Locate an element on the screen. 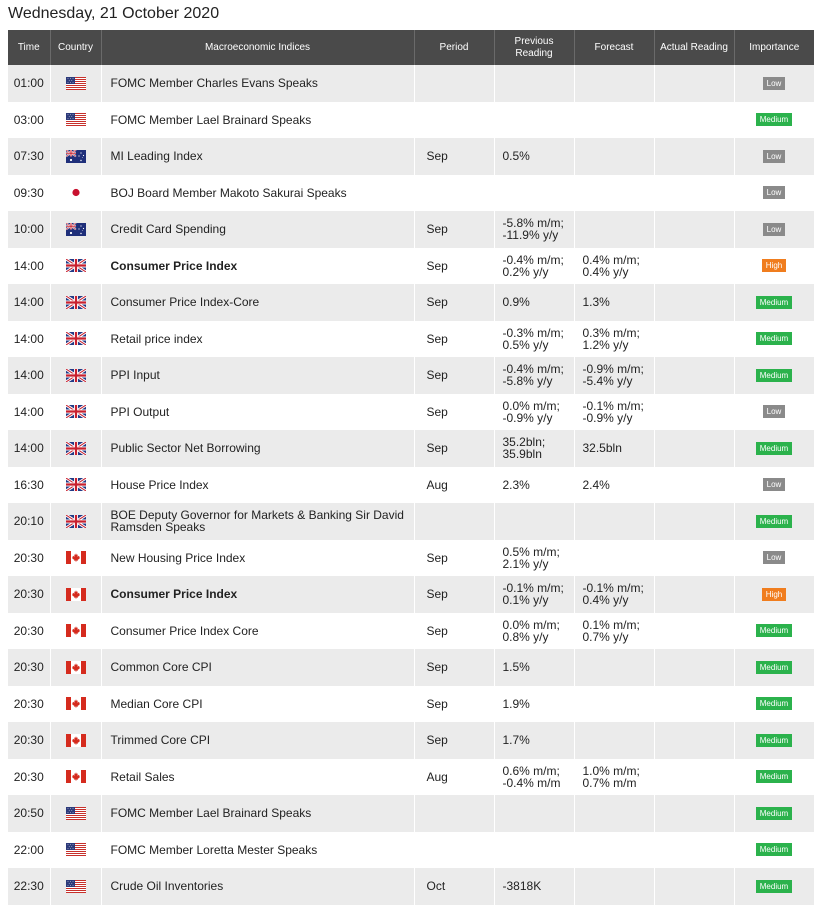  previous-reading-cell: 1.7% is located at coordinates (534, 740).